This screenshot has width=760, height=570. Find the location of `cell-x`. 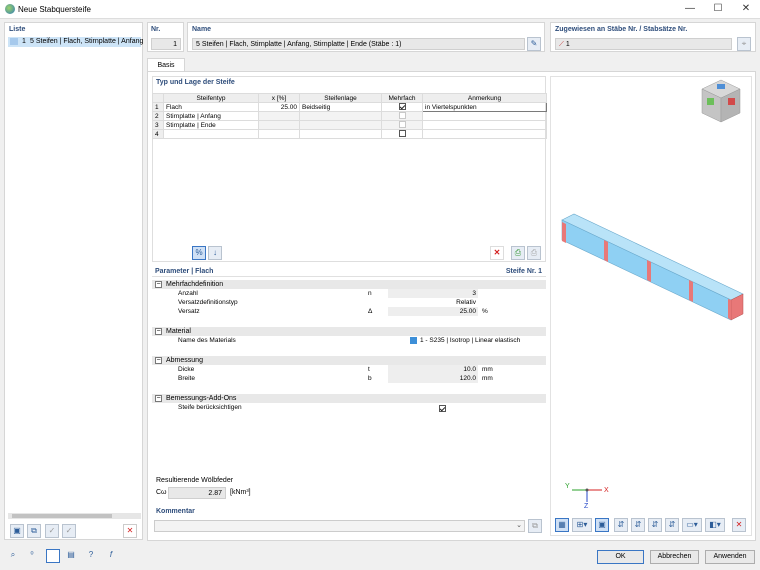

cell-x is located at coordinates (279, 134).